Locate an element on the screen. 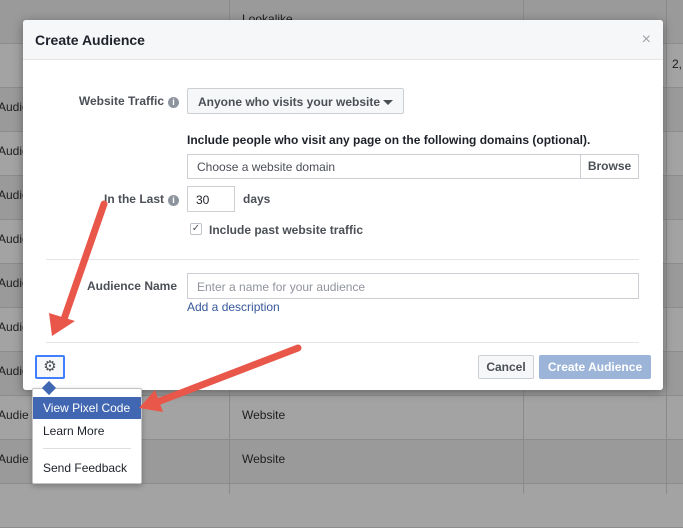 This screenshot has width=683, height=528. cancel-button: Cancel is located at coordinates (506, 367).